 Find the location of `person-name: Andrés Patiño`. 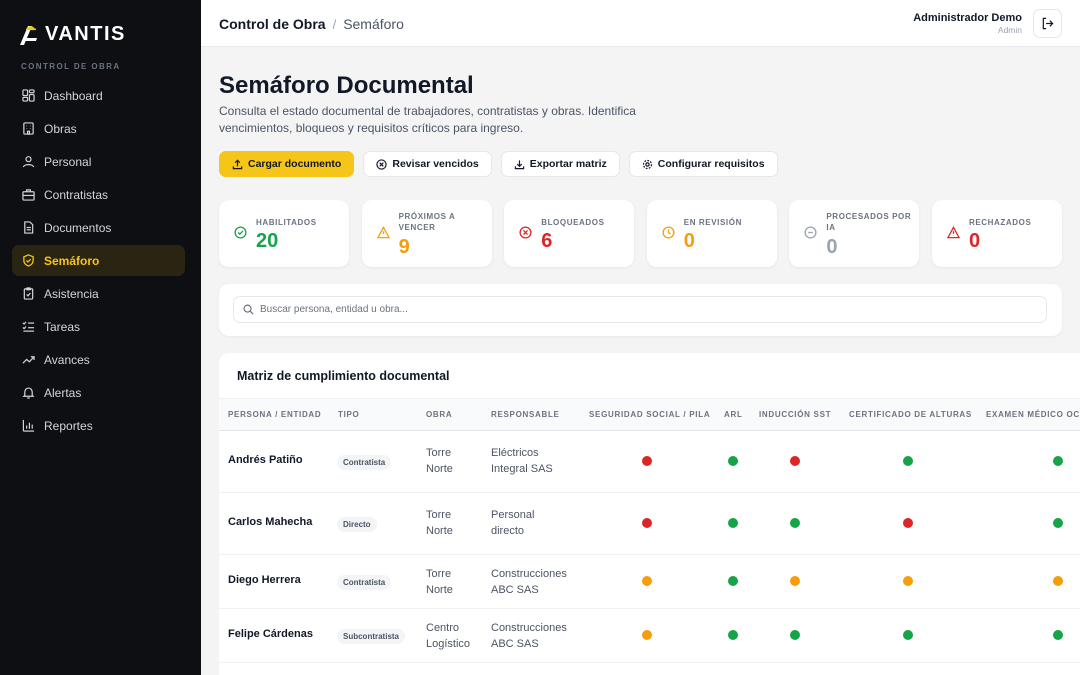

person-name: Andrés Patiño is located at coordinates (265, 460).